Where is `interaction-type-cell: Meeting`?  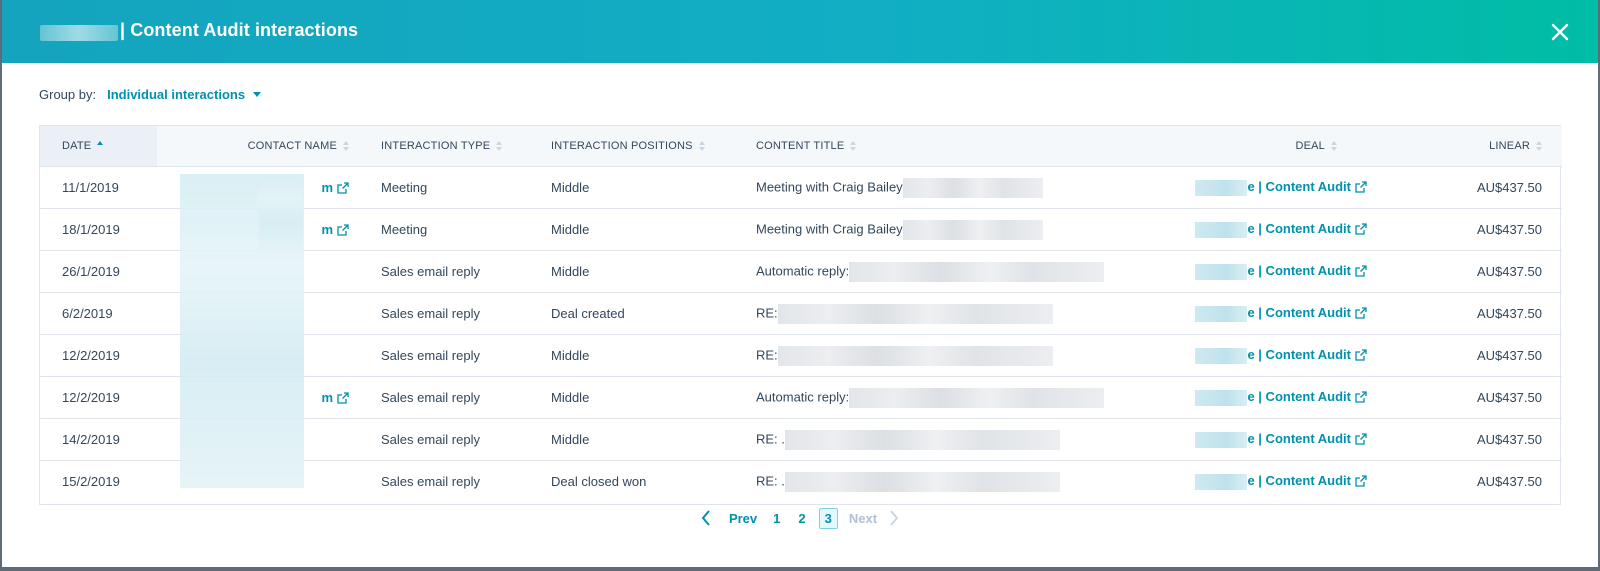 interaction-type-cell: Meeting is located at coordinates (452, 187).